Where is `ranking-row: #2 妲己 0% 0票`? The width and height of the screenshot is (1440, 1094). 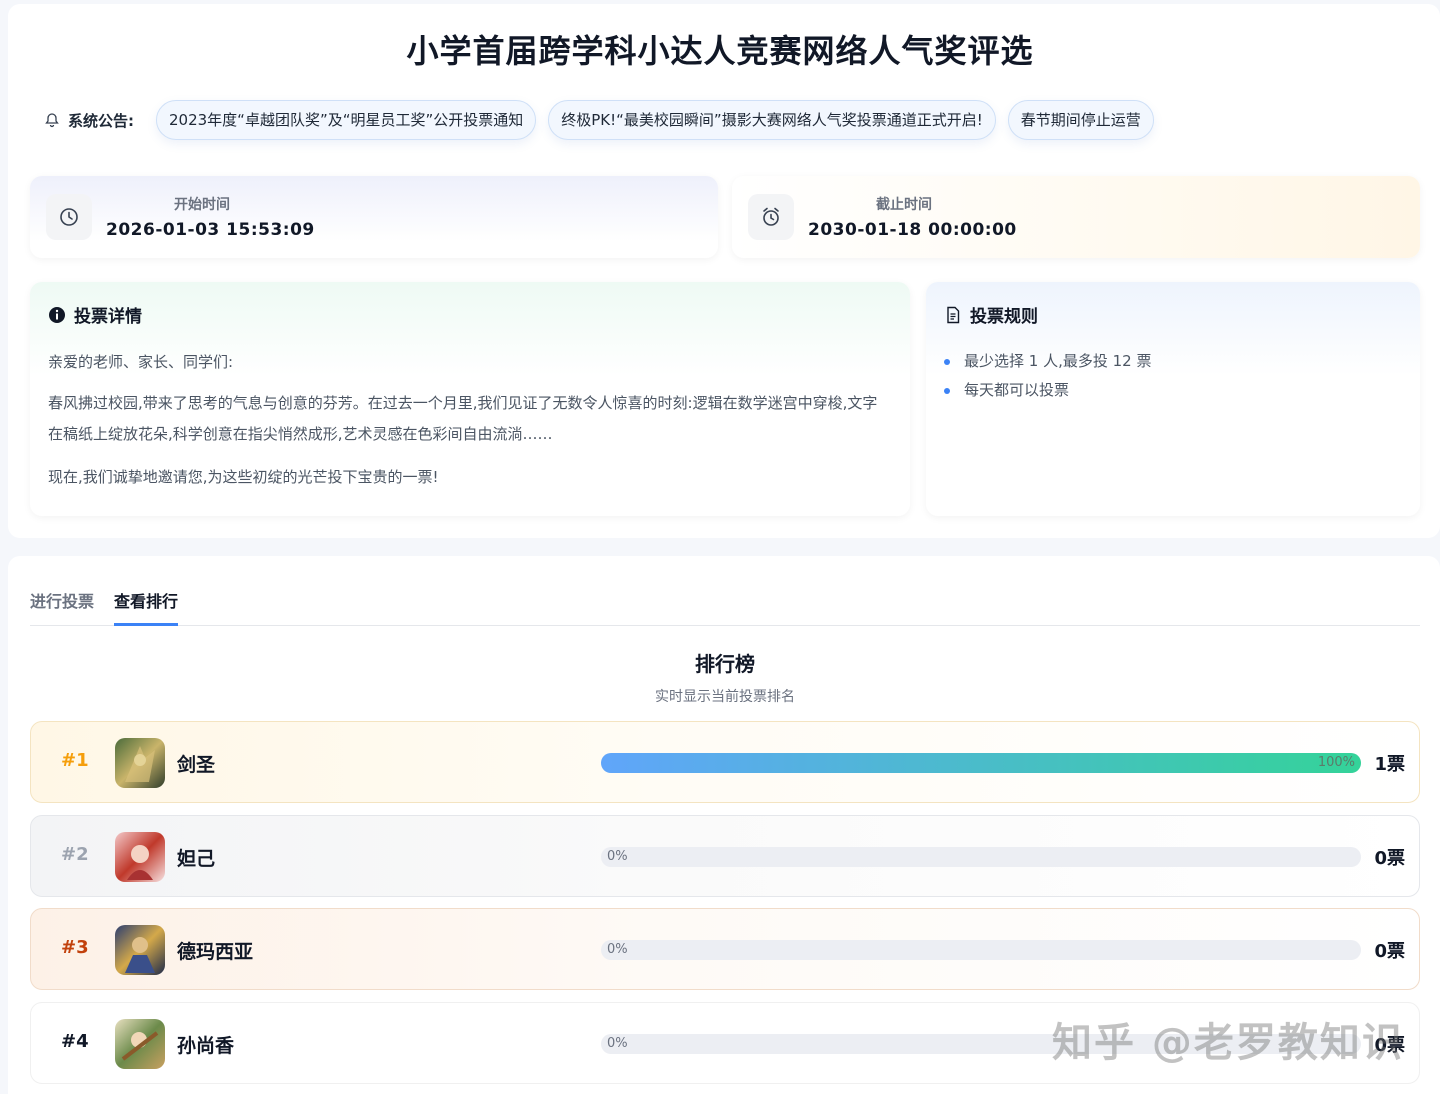 ranking-row: #2 妲己 0% 0票 is located at coordinates (725, 856).